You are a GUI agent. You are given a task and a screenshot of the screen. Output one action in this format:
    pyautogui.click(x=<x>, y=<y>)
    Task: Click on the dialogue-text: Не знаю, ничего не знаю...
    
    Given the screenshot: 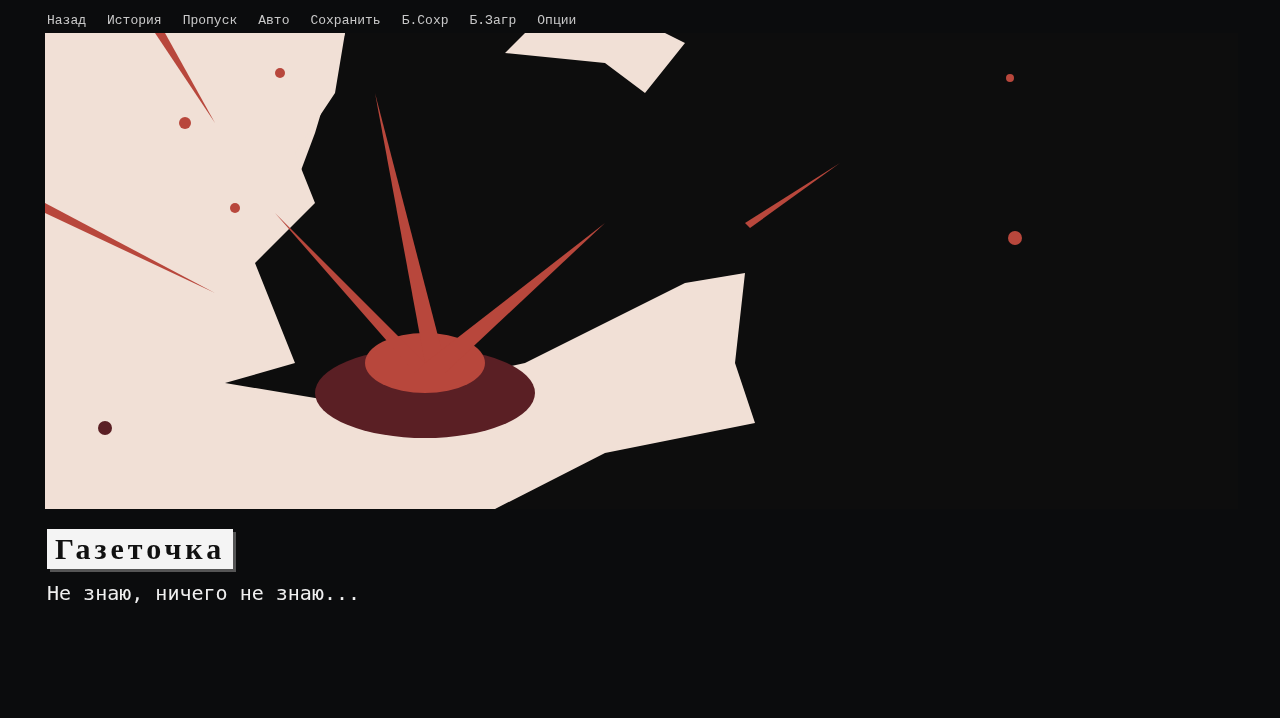 What is the action you would take?
    pyautogui.click(x=204, y=593)
    